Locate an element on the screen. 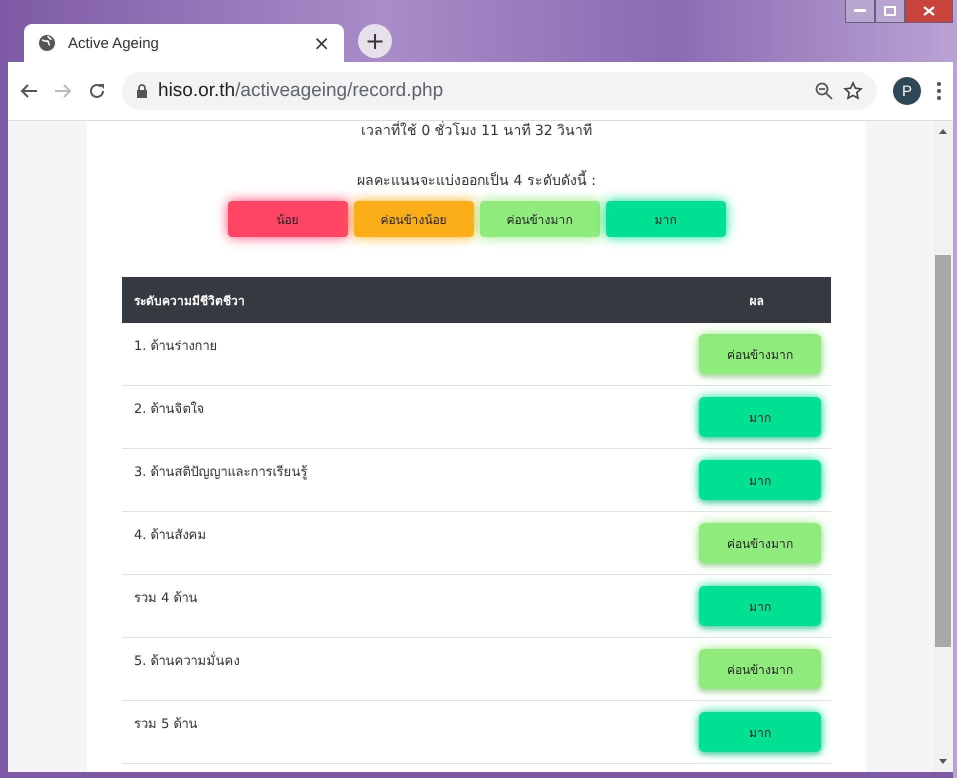 This screenshot has height=778, width=957. level-chip: น้อย is located at coordinates (288, 219).